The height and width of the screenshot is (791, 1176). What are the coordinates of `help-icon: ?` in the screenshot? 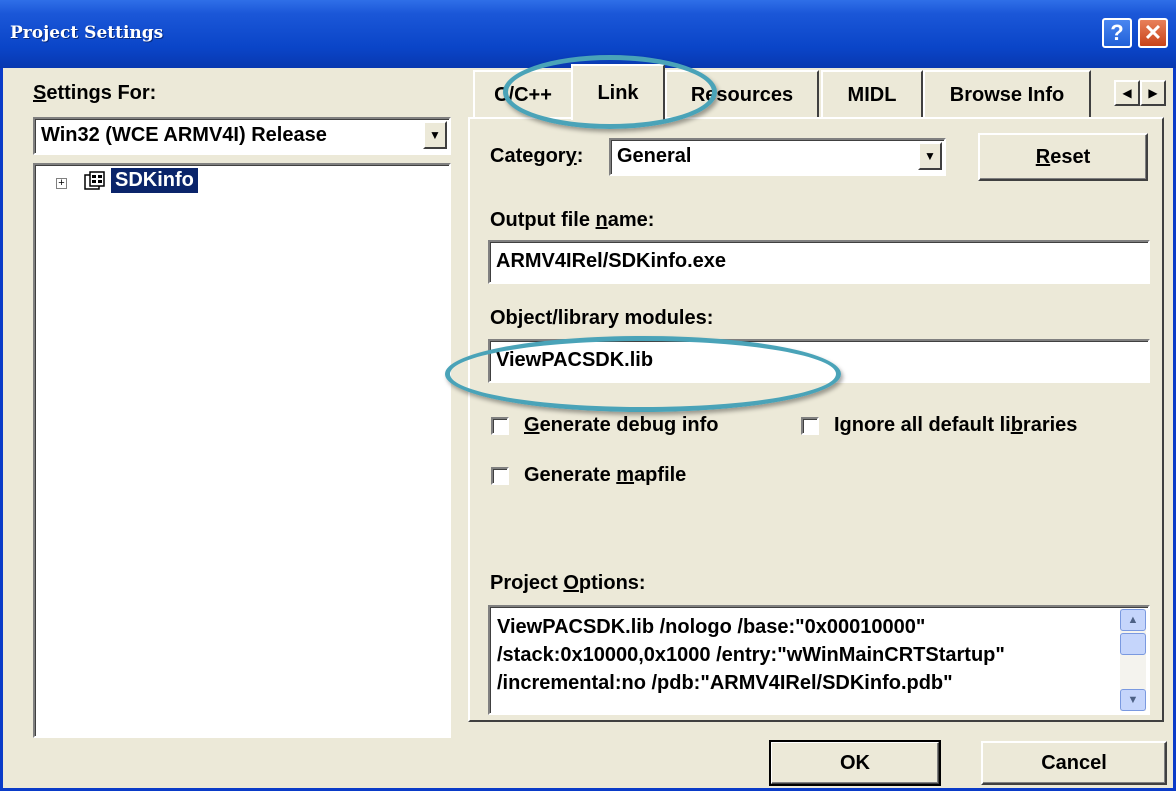 It's located at (1117, 32).